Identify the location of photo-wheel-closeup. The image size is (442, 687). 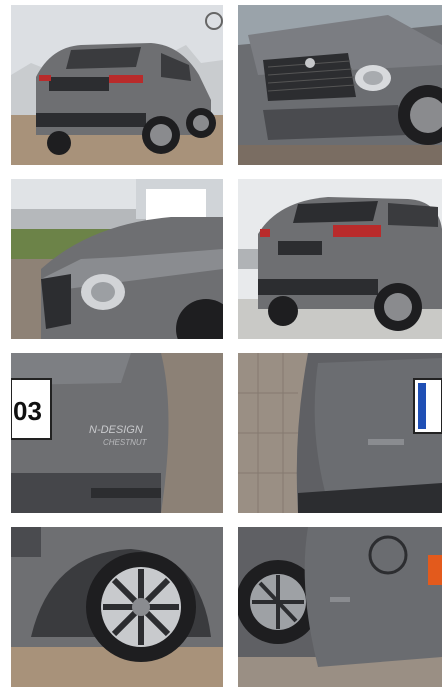
(117, 607).